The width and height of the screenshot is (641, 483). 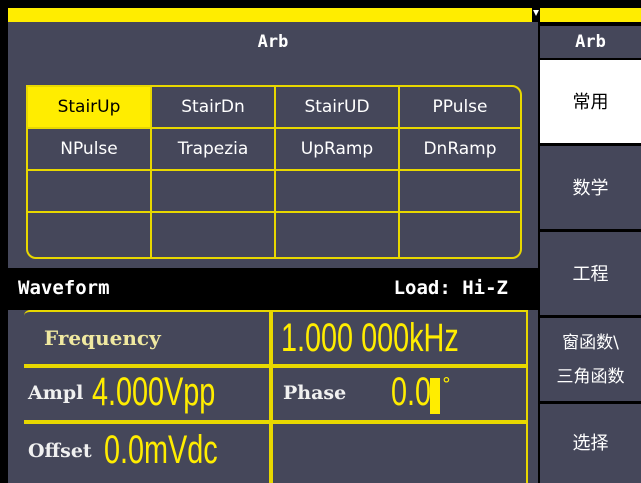 I want to click on frequency-label: Frequency, so click(x=102, y=338).